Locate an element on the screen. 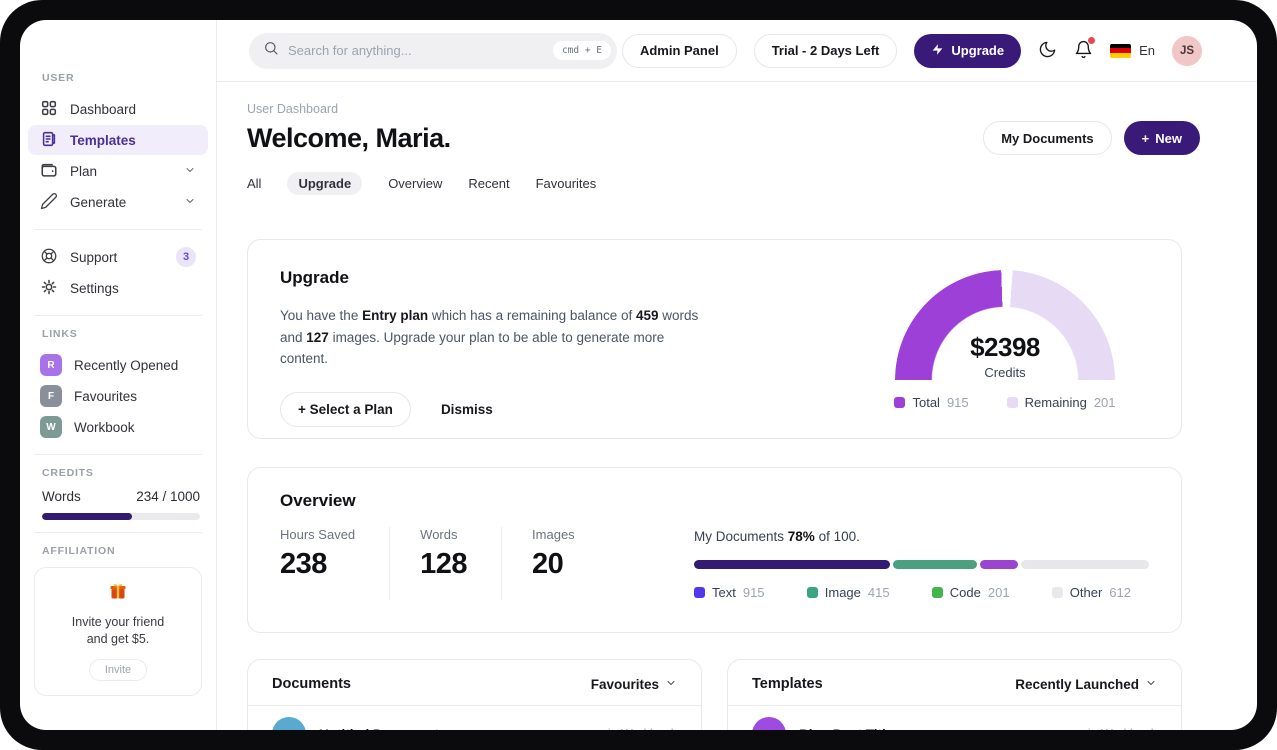  gauge-label: Credits is located at coordinates (1005, 372).